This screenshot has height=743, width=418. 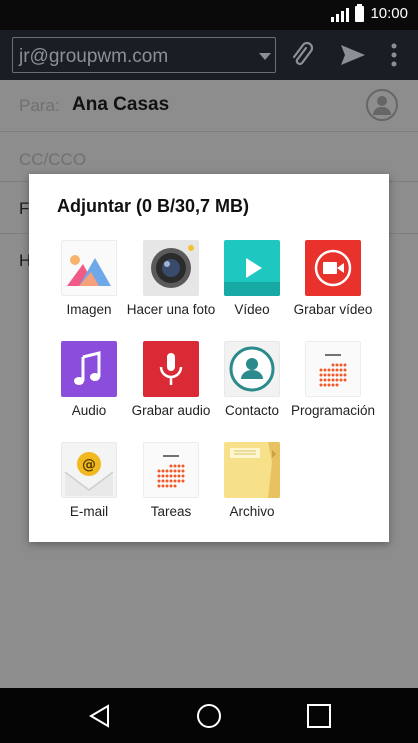 What do you see at coordinates (89, 309) in the screenshot?
I see `attach-image-label: Imagen` at bounding box center [89, 309].